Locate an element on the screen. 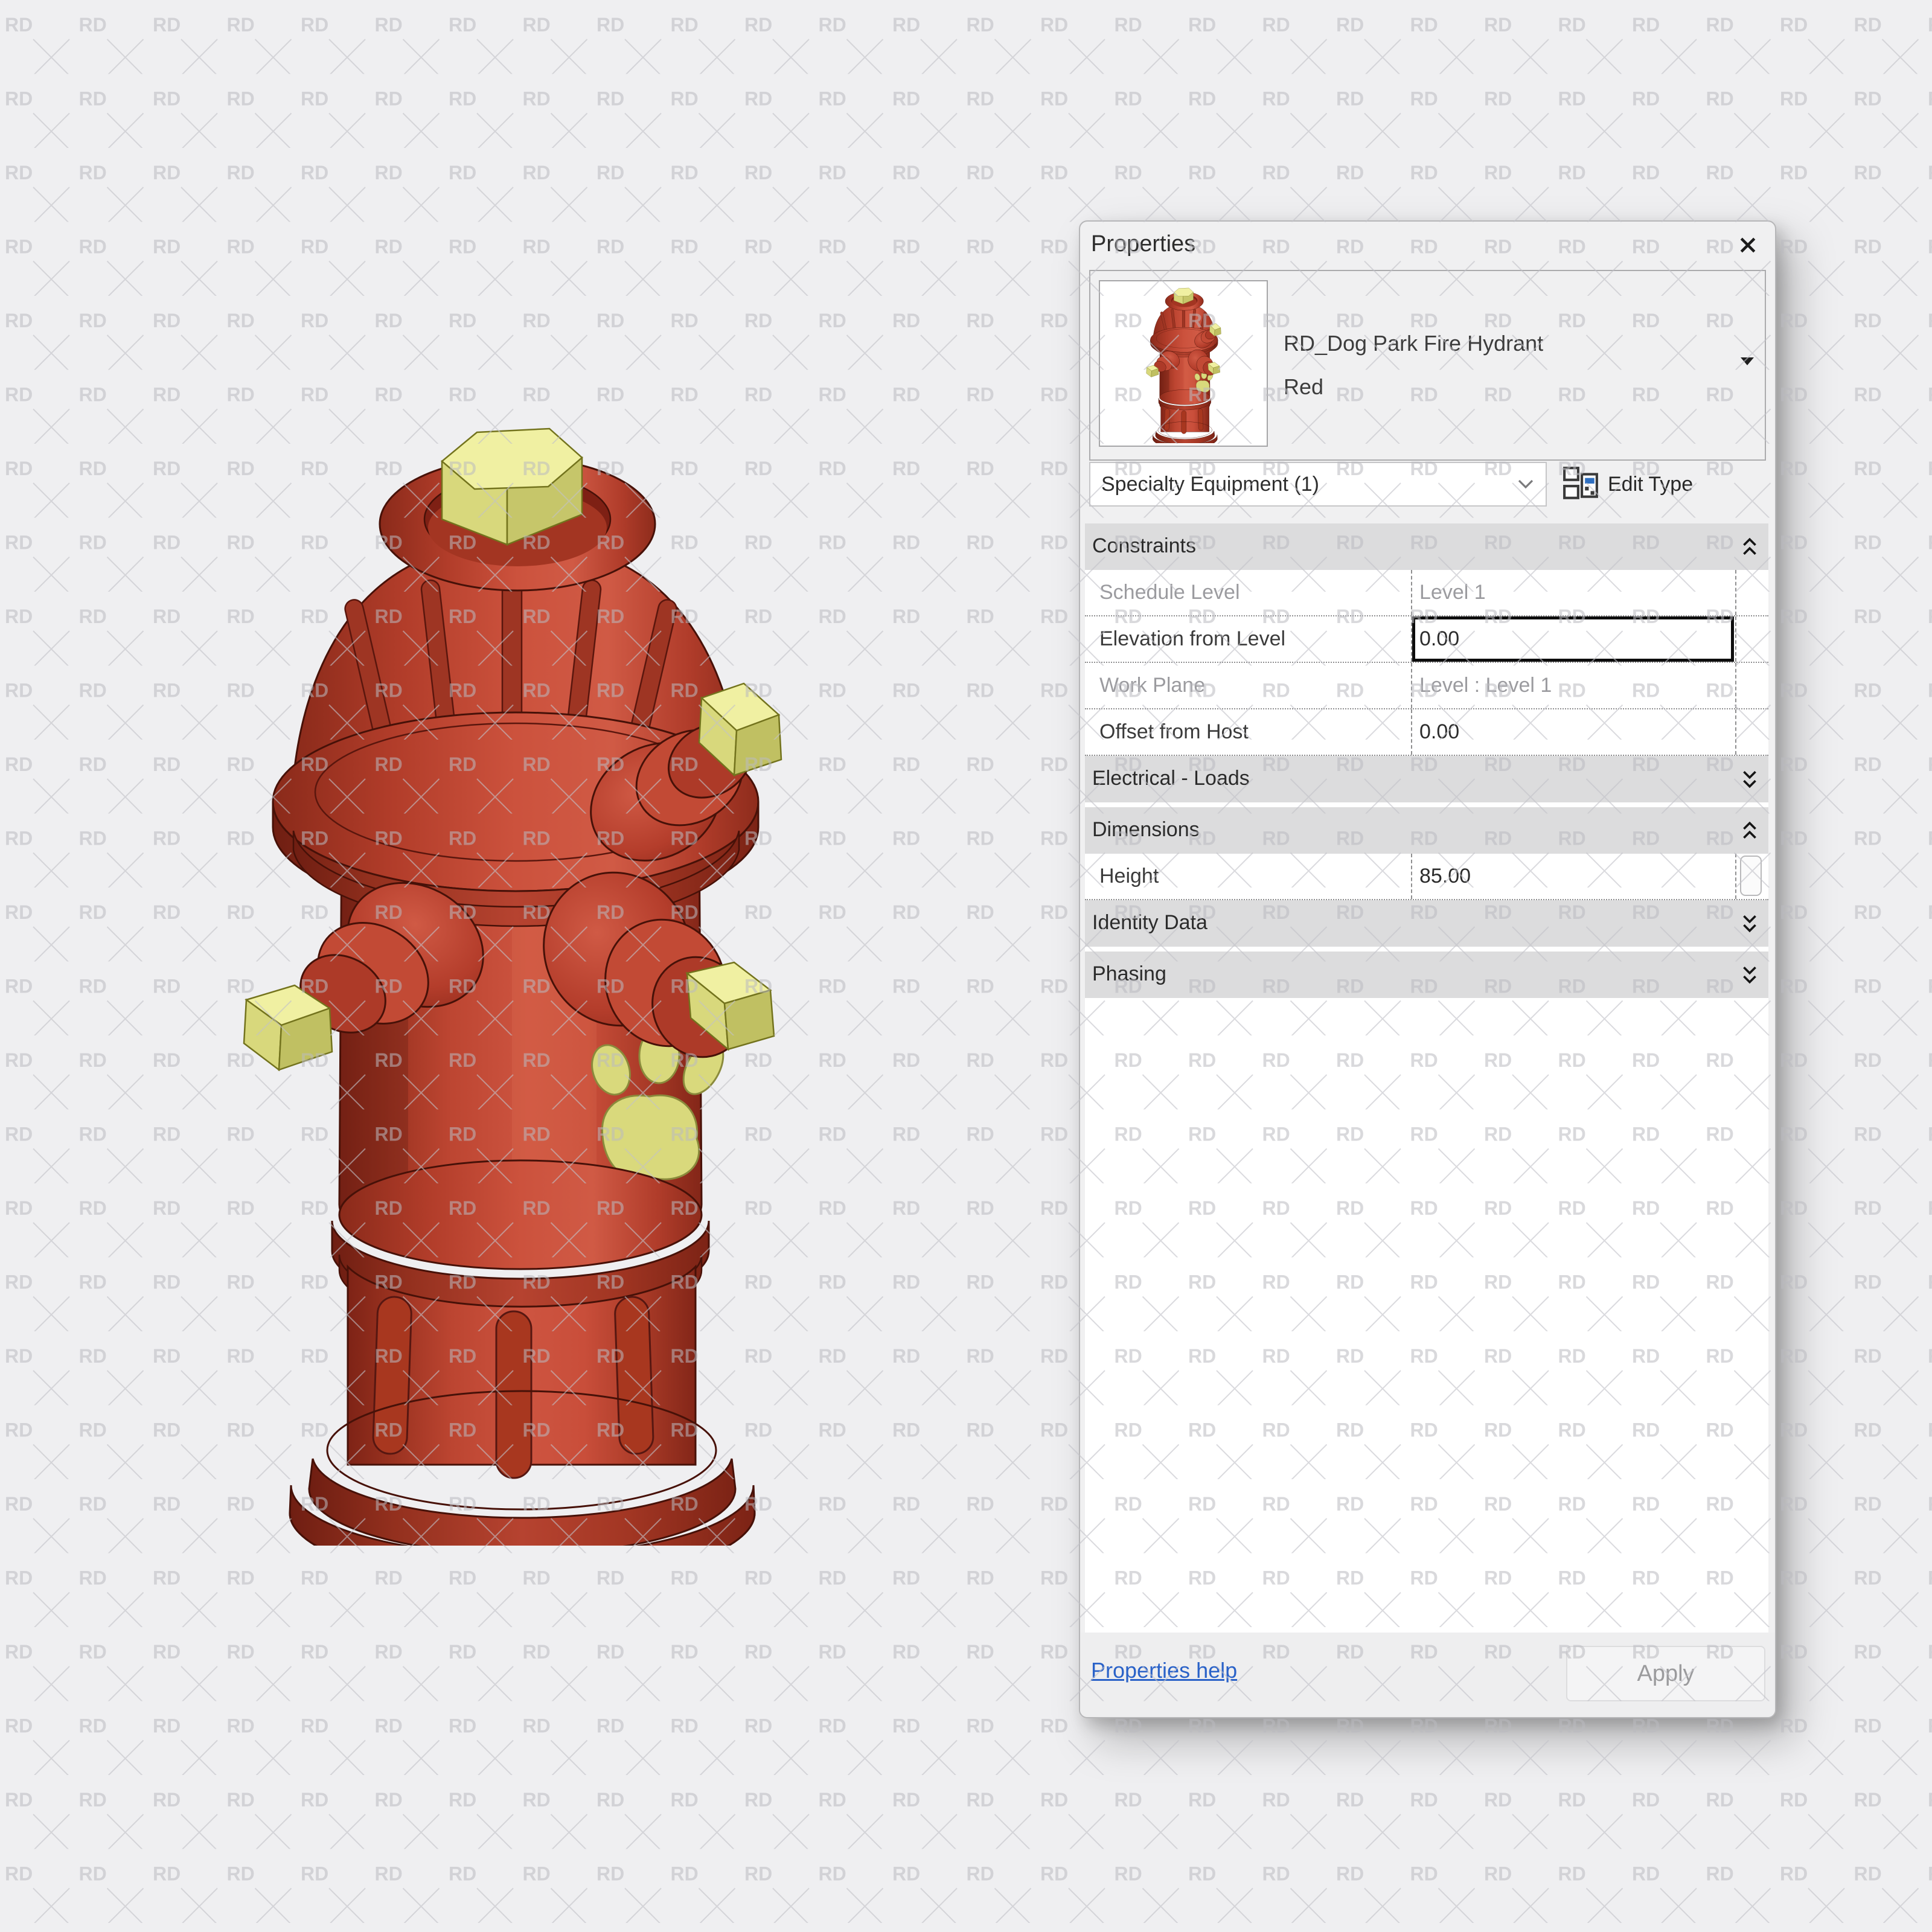  close-button is located at coordinates (1748, 245).